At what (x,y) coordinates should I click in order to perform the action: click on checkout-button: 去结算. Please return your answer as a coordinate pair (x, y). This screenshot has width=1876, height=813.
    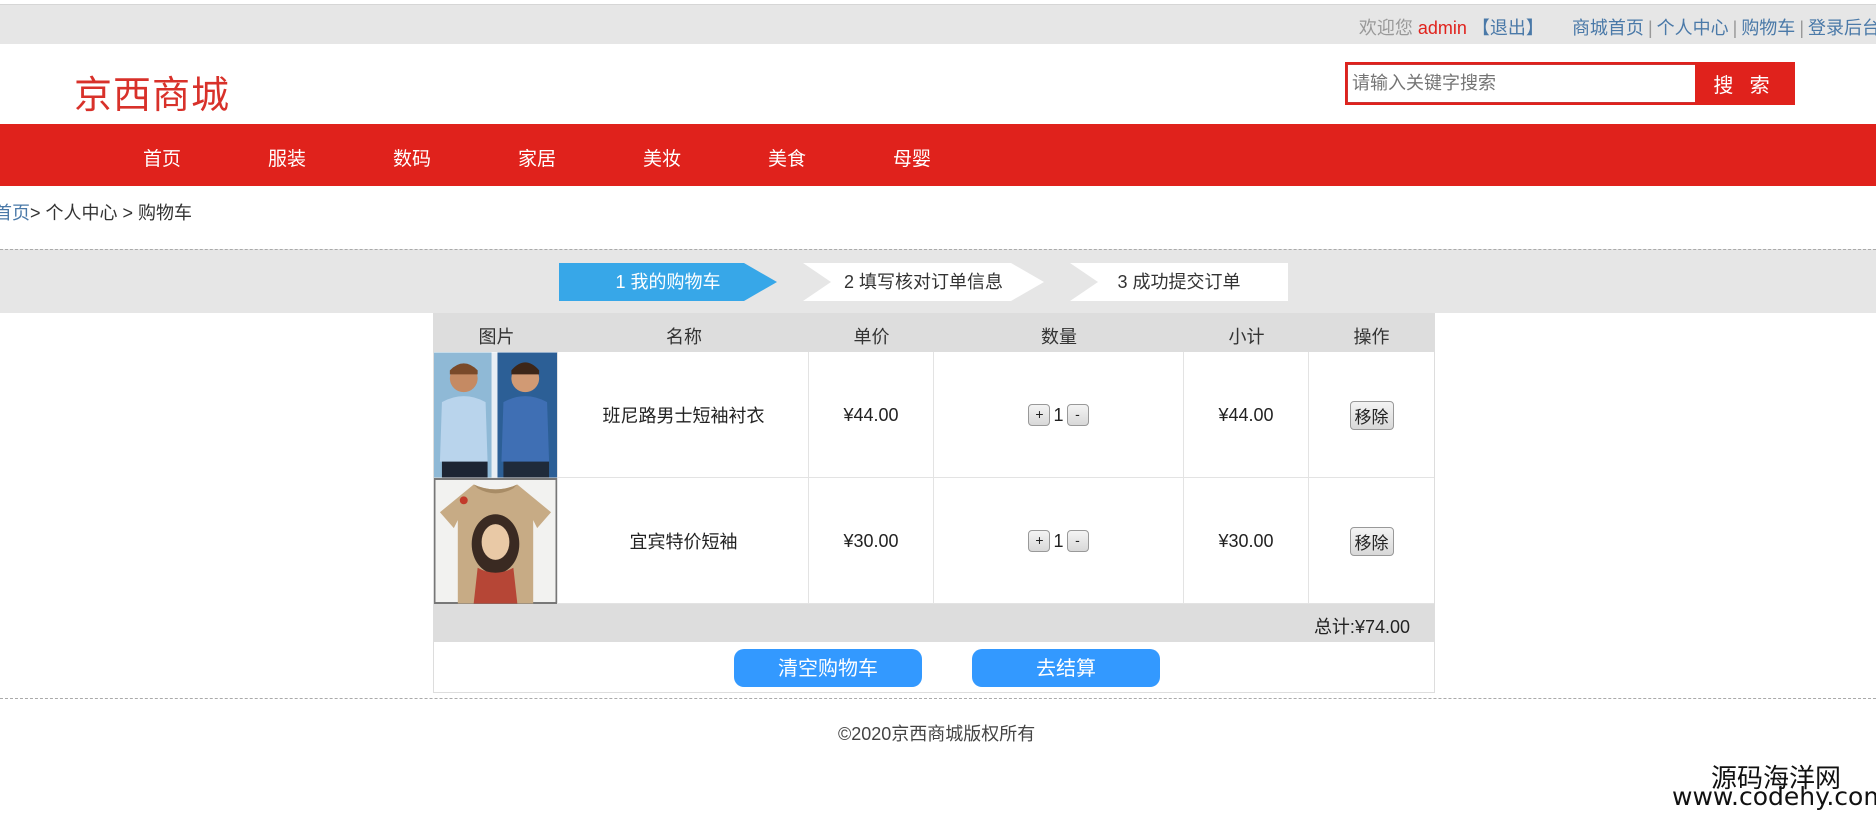
    Looking at the image, I should click on (1066, 668).